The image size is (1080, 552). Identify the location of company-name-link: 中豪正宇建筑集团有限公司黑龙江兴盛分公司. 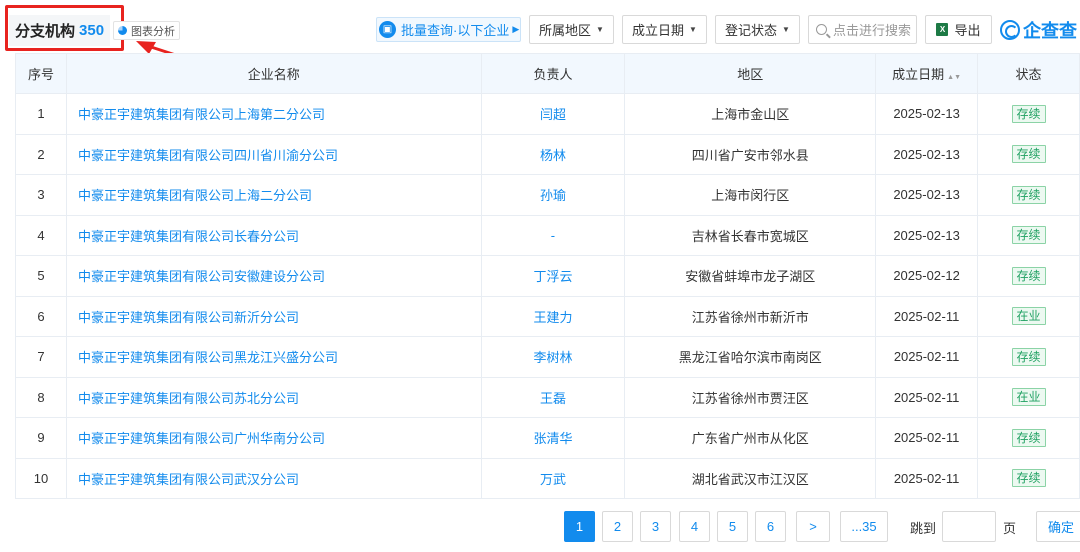
(273, 357).